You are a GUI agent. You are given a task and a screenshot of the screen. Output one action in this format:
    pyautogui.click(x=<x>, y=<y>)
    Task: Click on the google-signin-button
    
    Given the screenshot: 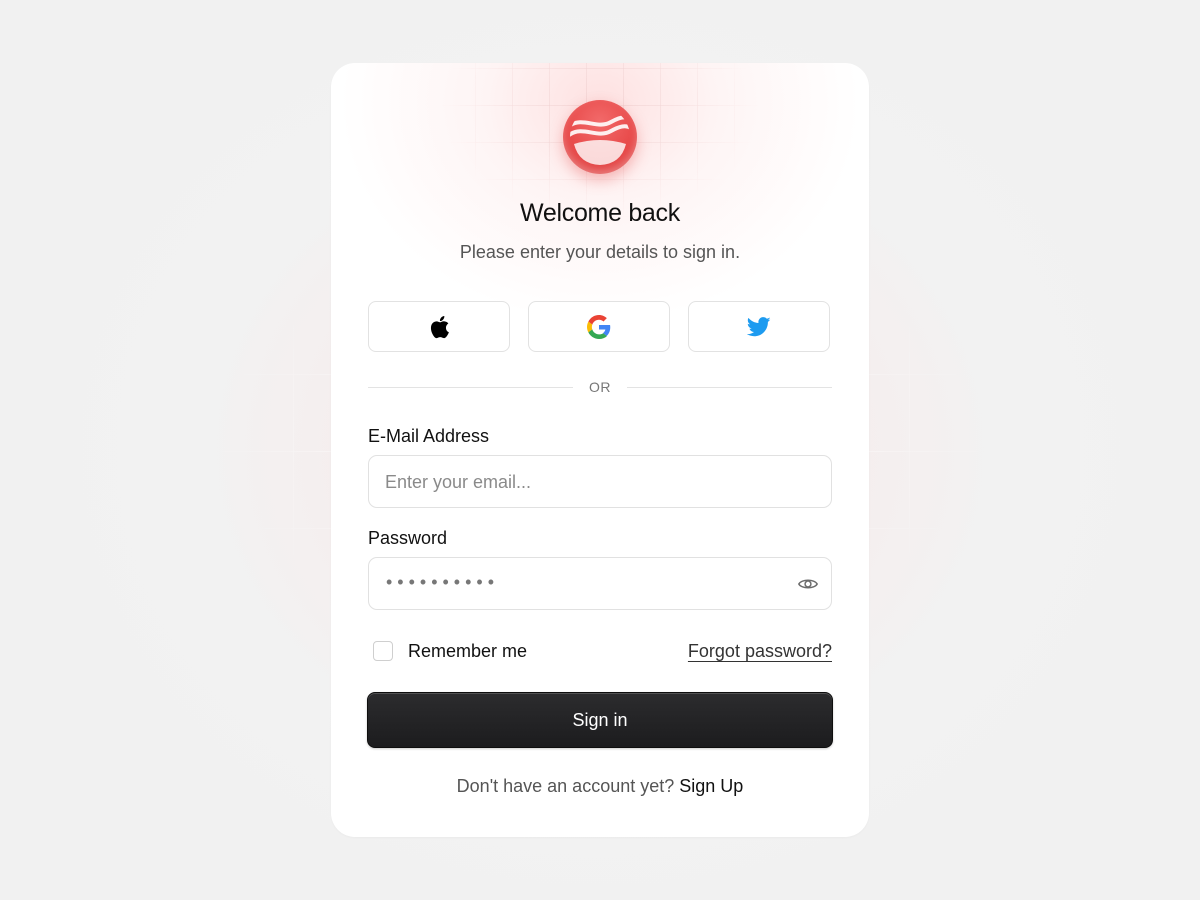 What is the action you would take?
    pyautogui.click(x=599, y=326)
    